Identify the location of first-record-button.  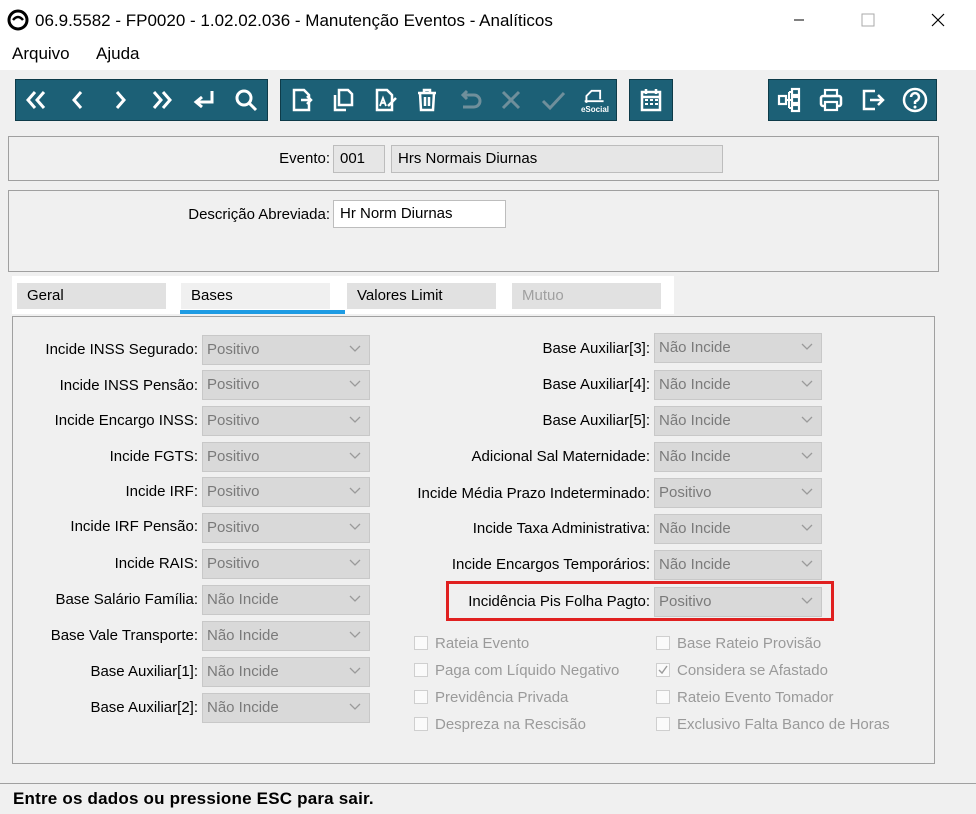
(36, 100).